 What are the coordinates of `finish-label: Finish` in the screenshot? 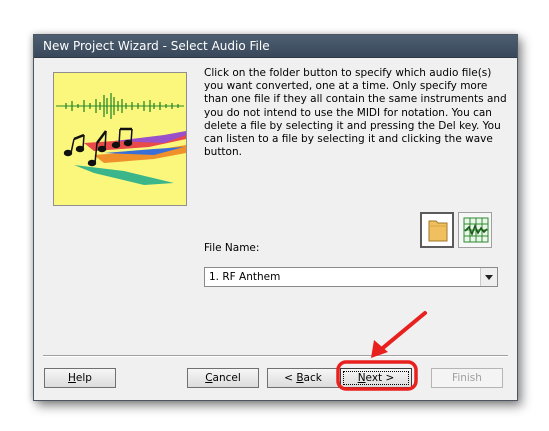 It's located at (467, 378).